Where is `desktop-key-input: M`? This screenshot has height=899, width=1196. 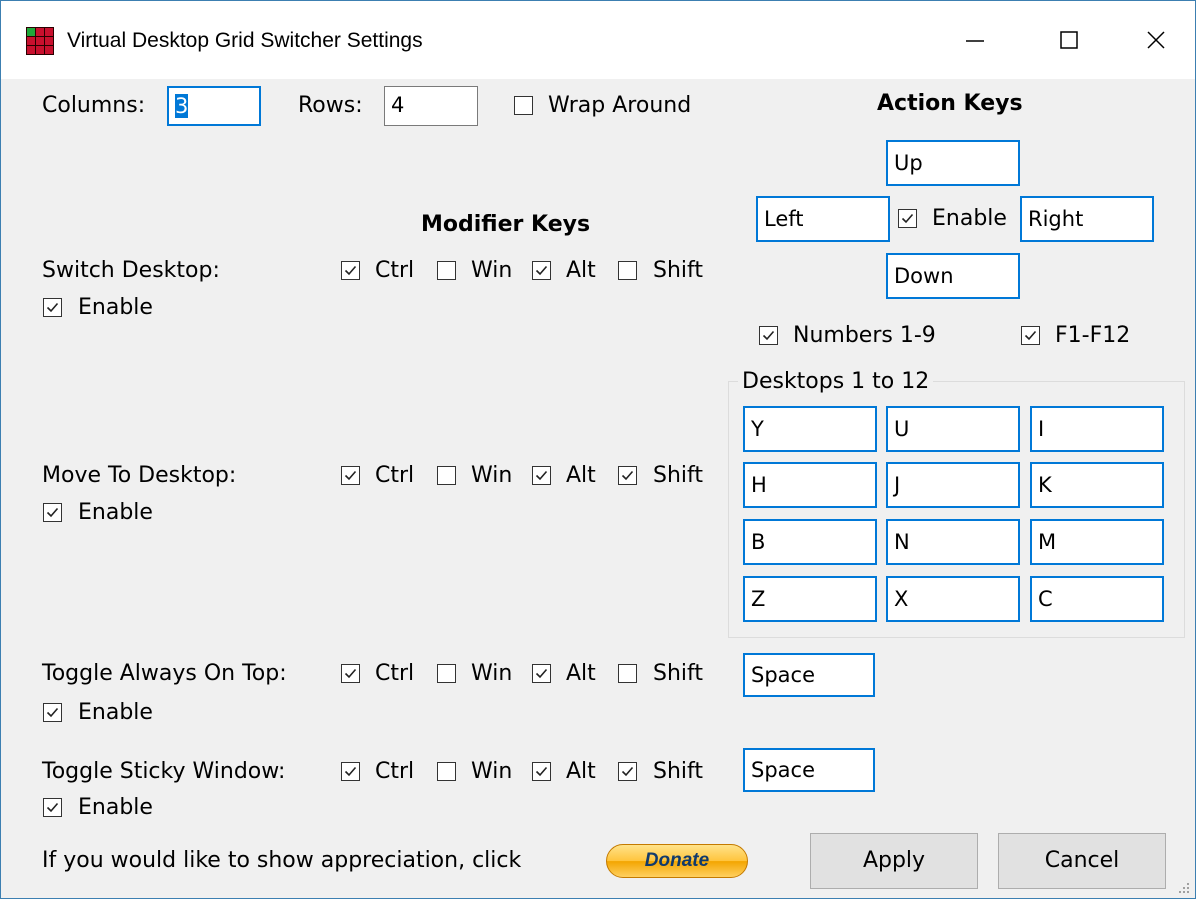
desktop-key-input: M is located at coordinates (1097, 542).